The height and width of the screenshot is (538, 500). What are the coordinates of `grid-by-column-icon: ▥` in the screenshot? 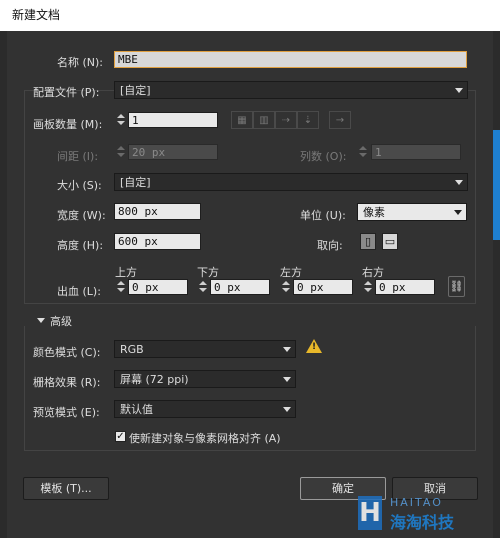 It's located at (264, 120).